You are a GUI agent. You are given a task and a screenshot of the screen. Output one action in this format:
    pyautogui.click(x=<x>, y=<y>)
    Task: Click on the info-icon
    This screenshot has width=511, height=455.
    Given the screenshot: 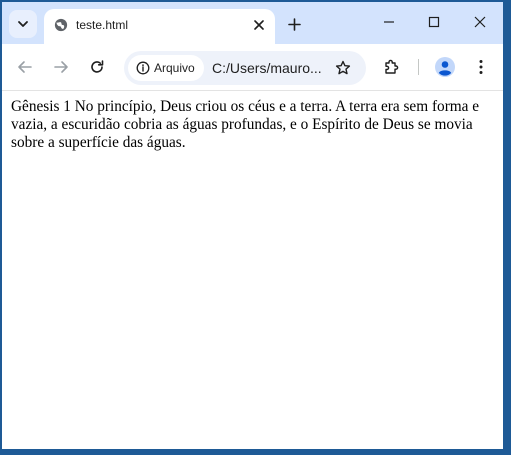 What is the action you would take?
    pyautogui.click(x=143, y=68)
    